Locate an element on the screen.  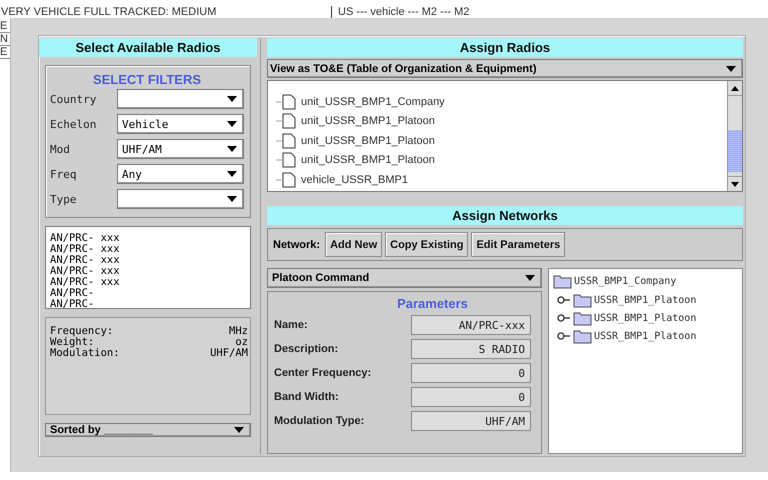
filter-dropdown: Any is located at coordinates (180, 174).